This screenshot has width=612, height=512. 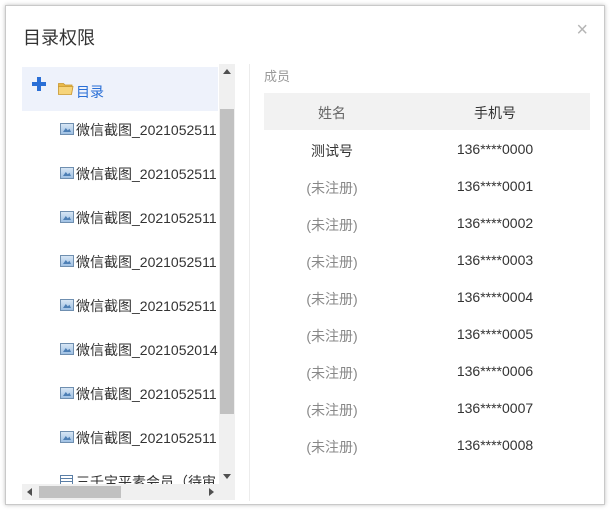 I want to click on scrollbar-corner, so click(x=227, y=492).